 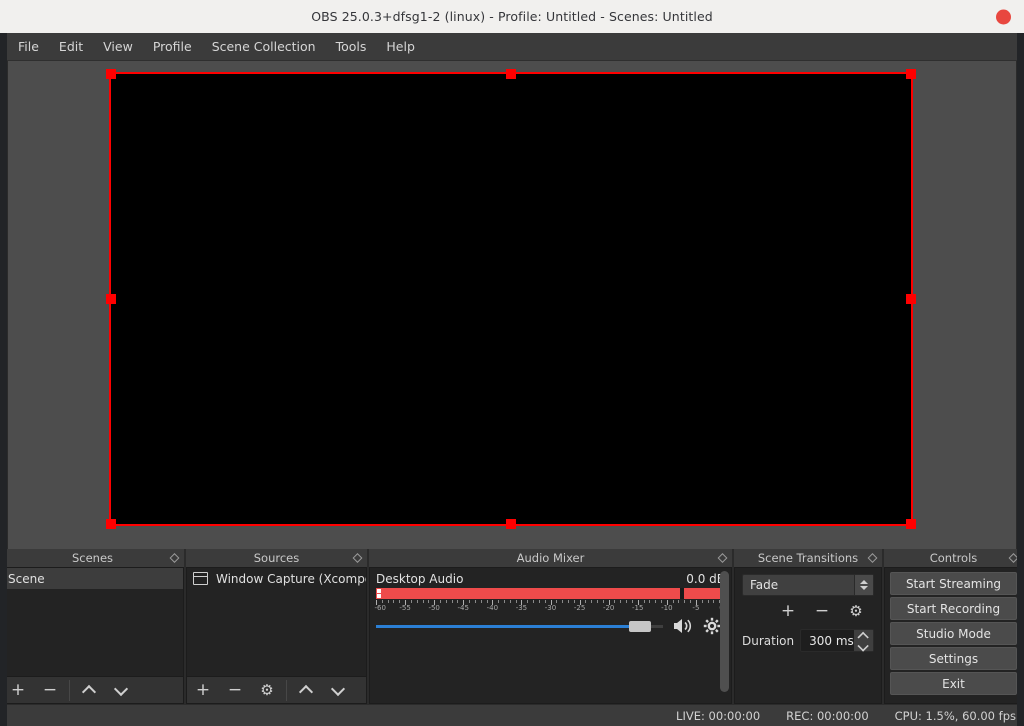 I want to click on duration-stepper: 300 ms, so click(x=837, y=640).